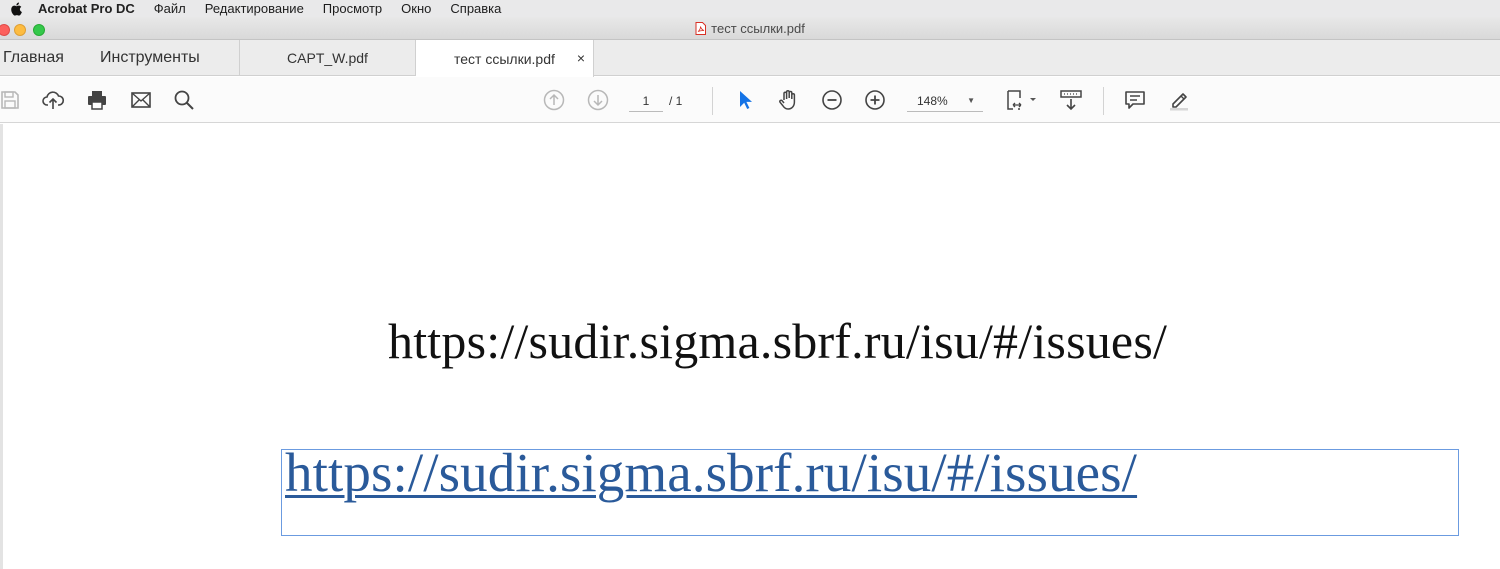 The width and height of the screenshot is (1500, 569). Describe the element at coordinates (676, 101) in the screenshot. I see `page-total: / 1` at that location.